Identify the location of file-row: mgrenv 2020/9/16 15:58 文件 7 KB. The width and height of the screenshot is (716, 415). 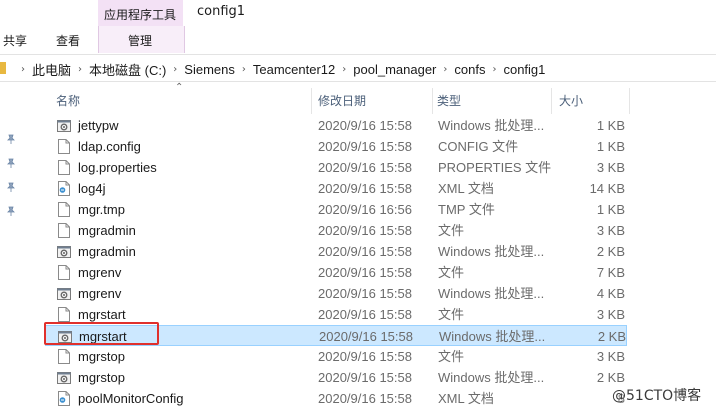
(336, 272).